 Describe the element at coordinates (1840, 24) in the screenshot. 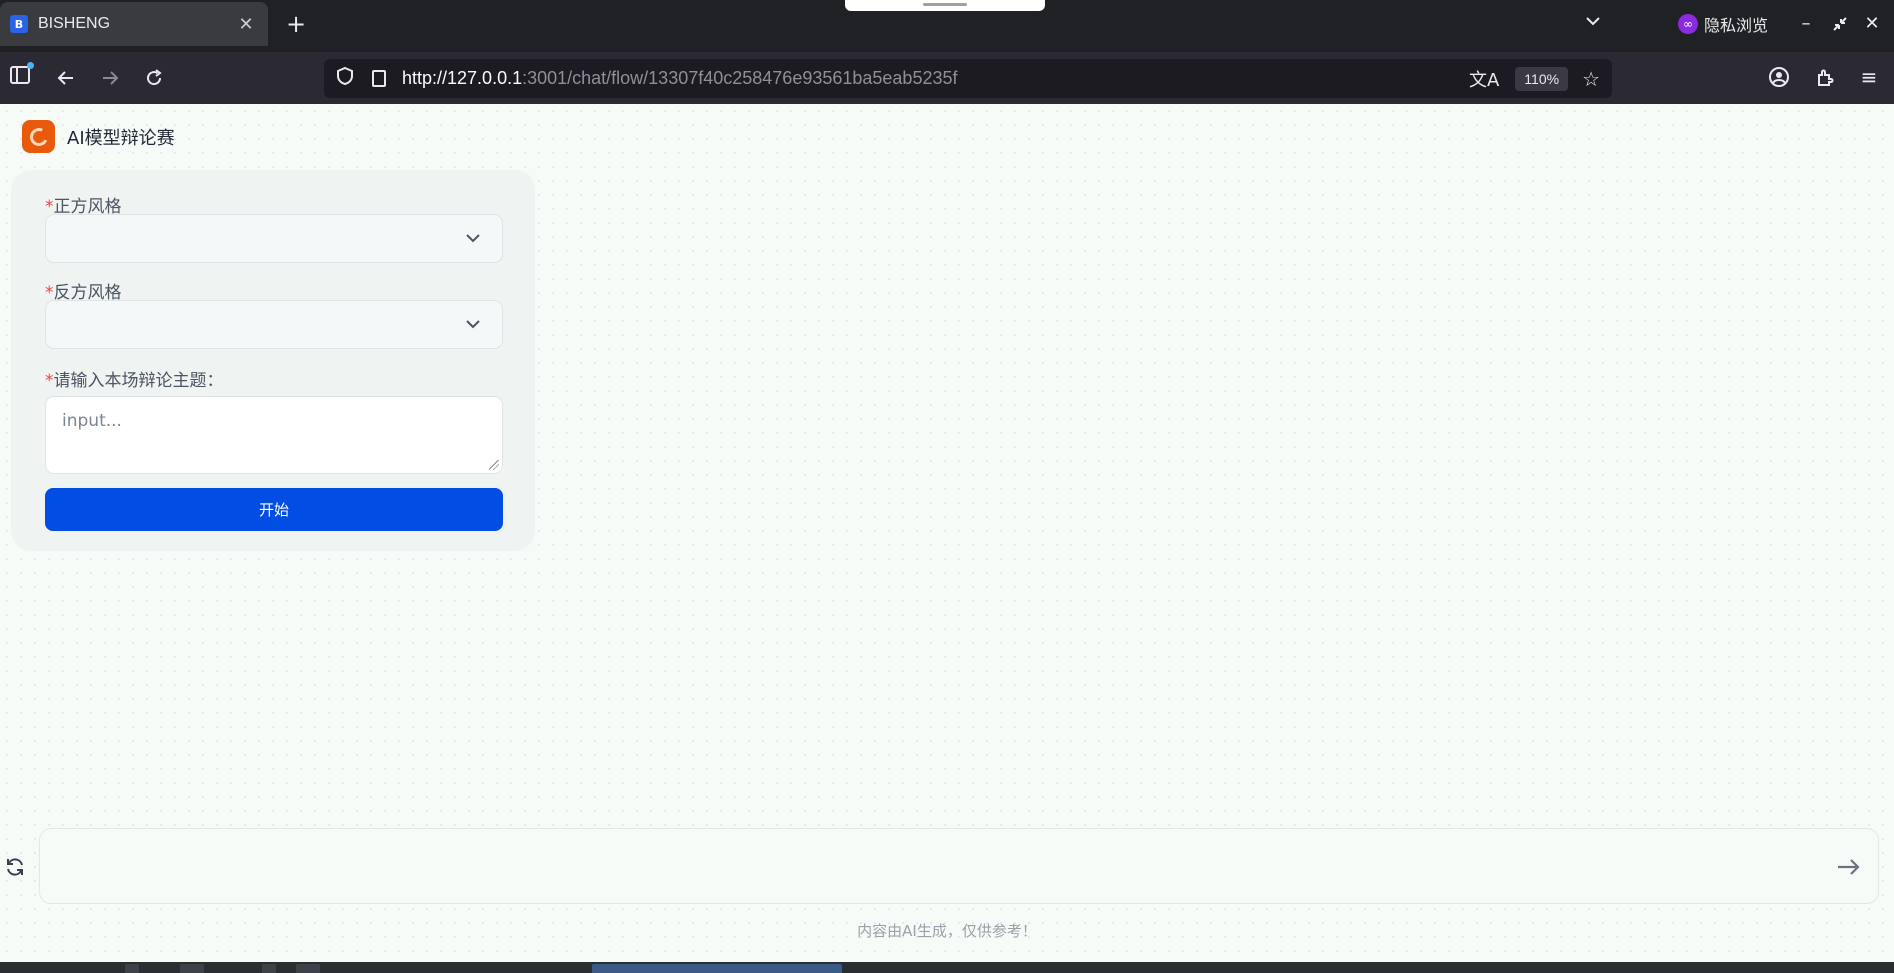

I see `restore-window-icon` at that location.